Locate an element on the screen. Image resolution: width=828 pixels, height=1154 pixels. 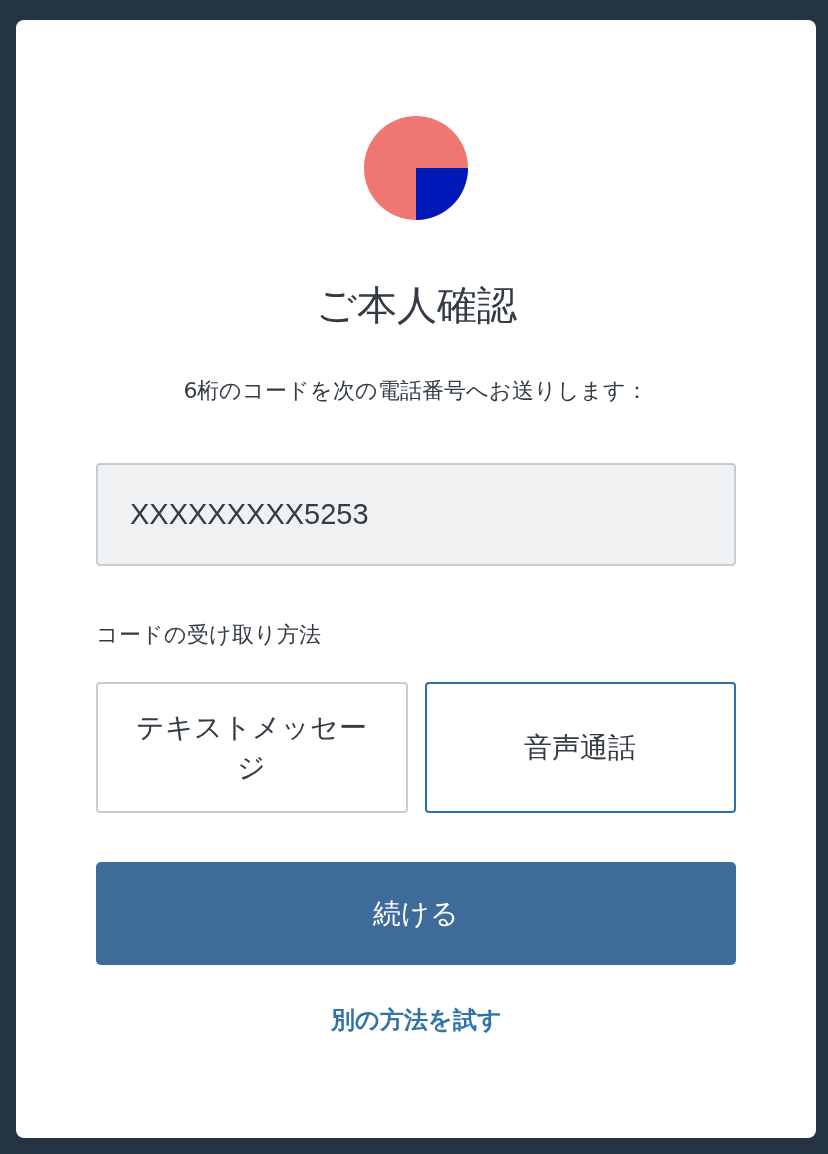
continue-button: 続ける is located at coordinates (416, 913).